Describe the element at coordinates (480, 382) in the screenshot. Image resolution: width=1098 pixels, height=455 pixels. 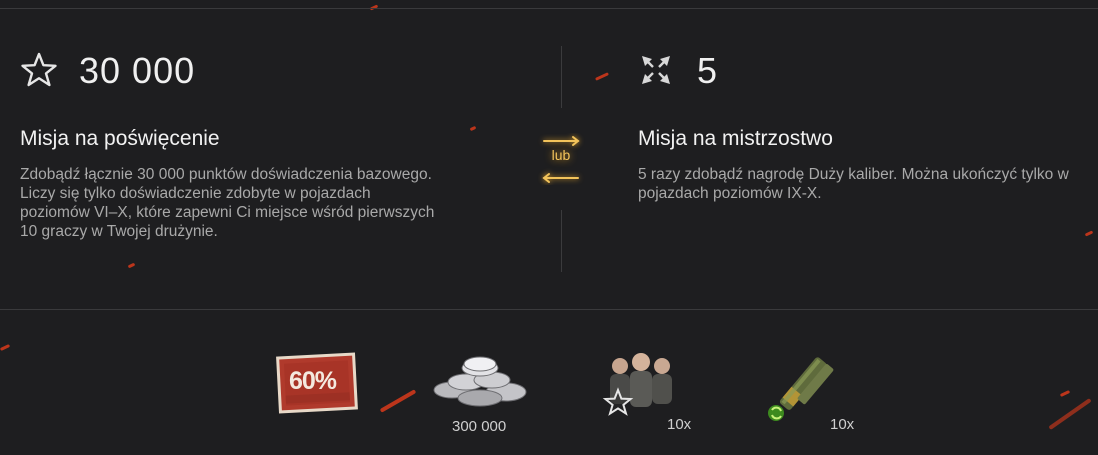
I see `silver-coins-icon` at that location.